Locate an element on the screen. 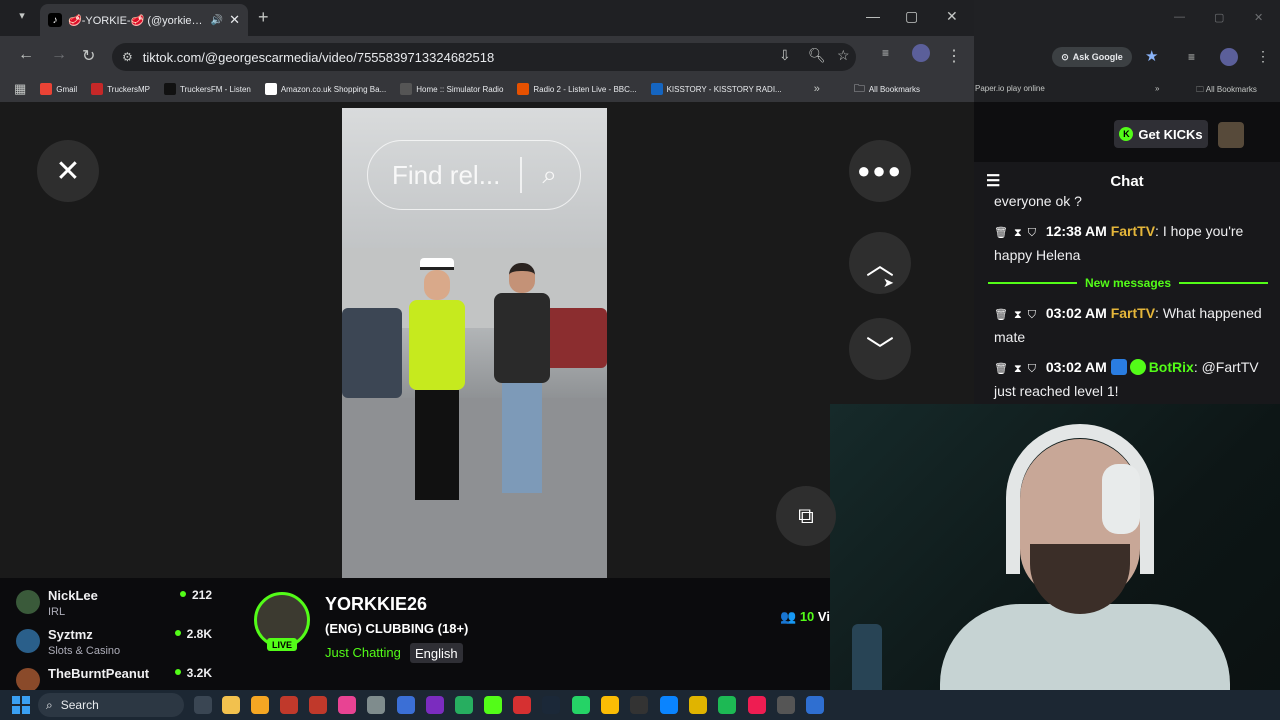 The width and height of the screenshot is (1280, 720). bg-close-icon: ✕ is located at coordinates (1258, 17).